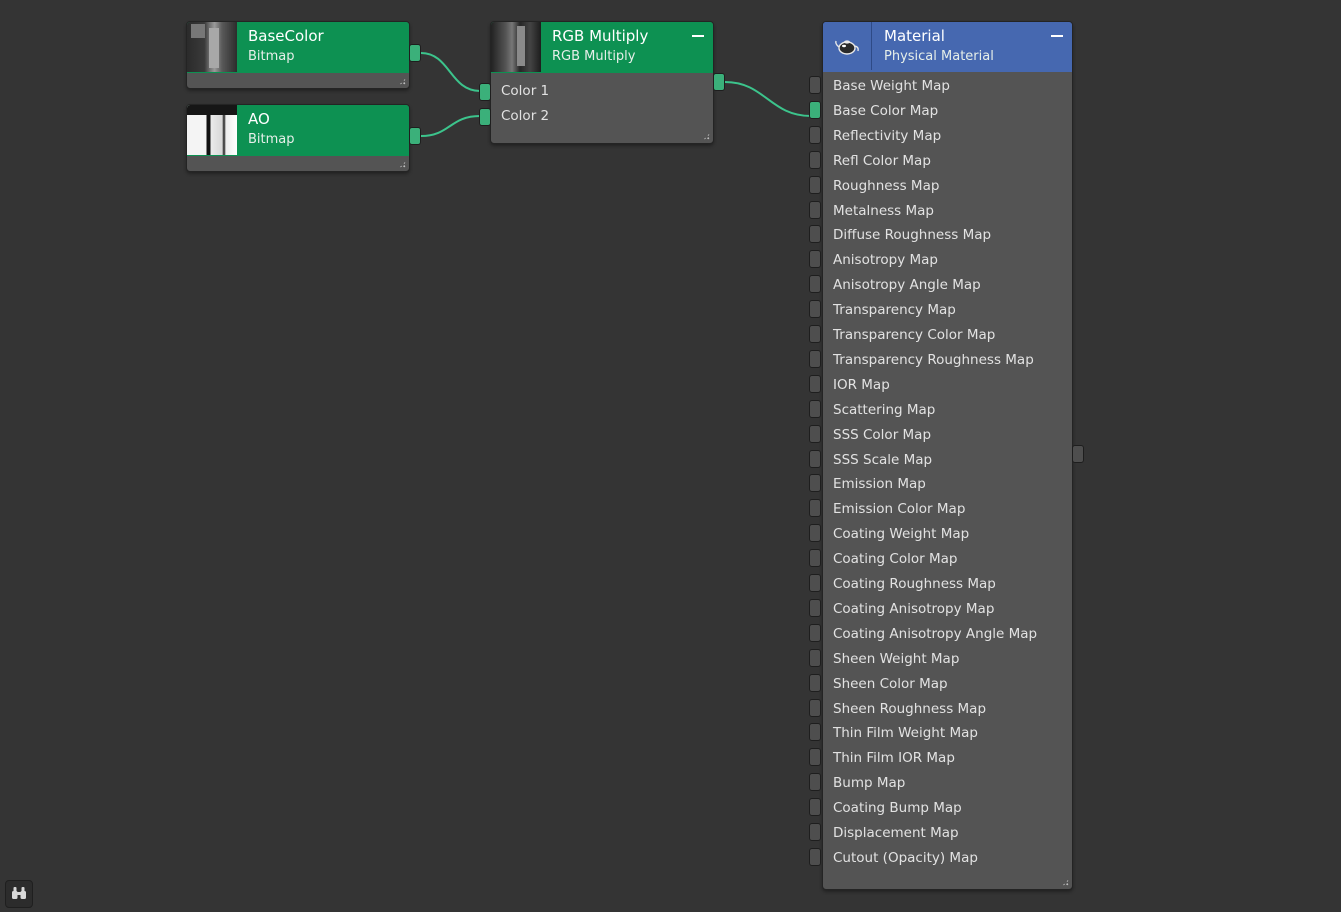 The width and height of the screenshot is (1341, 912). Describe the element at coordinates (940, 160) in the screenshot. I see `material-slot: Refl Color Map` at that location.